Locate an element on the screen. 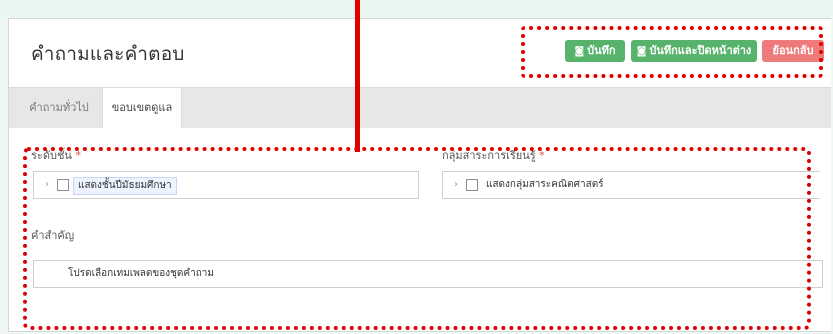 The image size is (833, 334). tab-scope-label: ขอบเขตดูแล is located at coordinates (142, 107).